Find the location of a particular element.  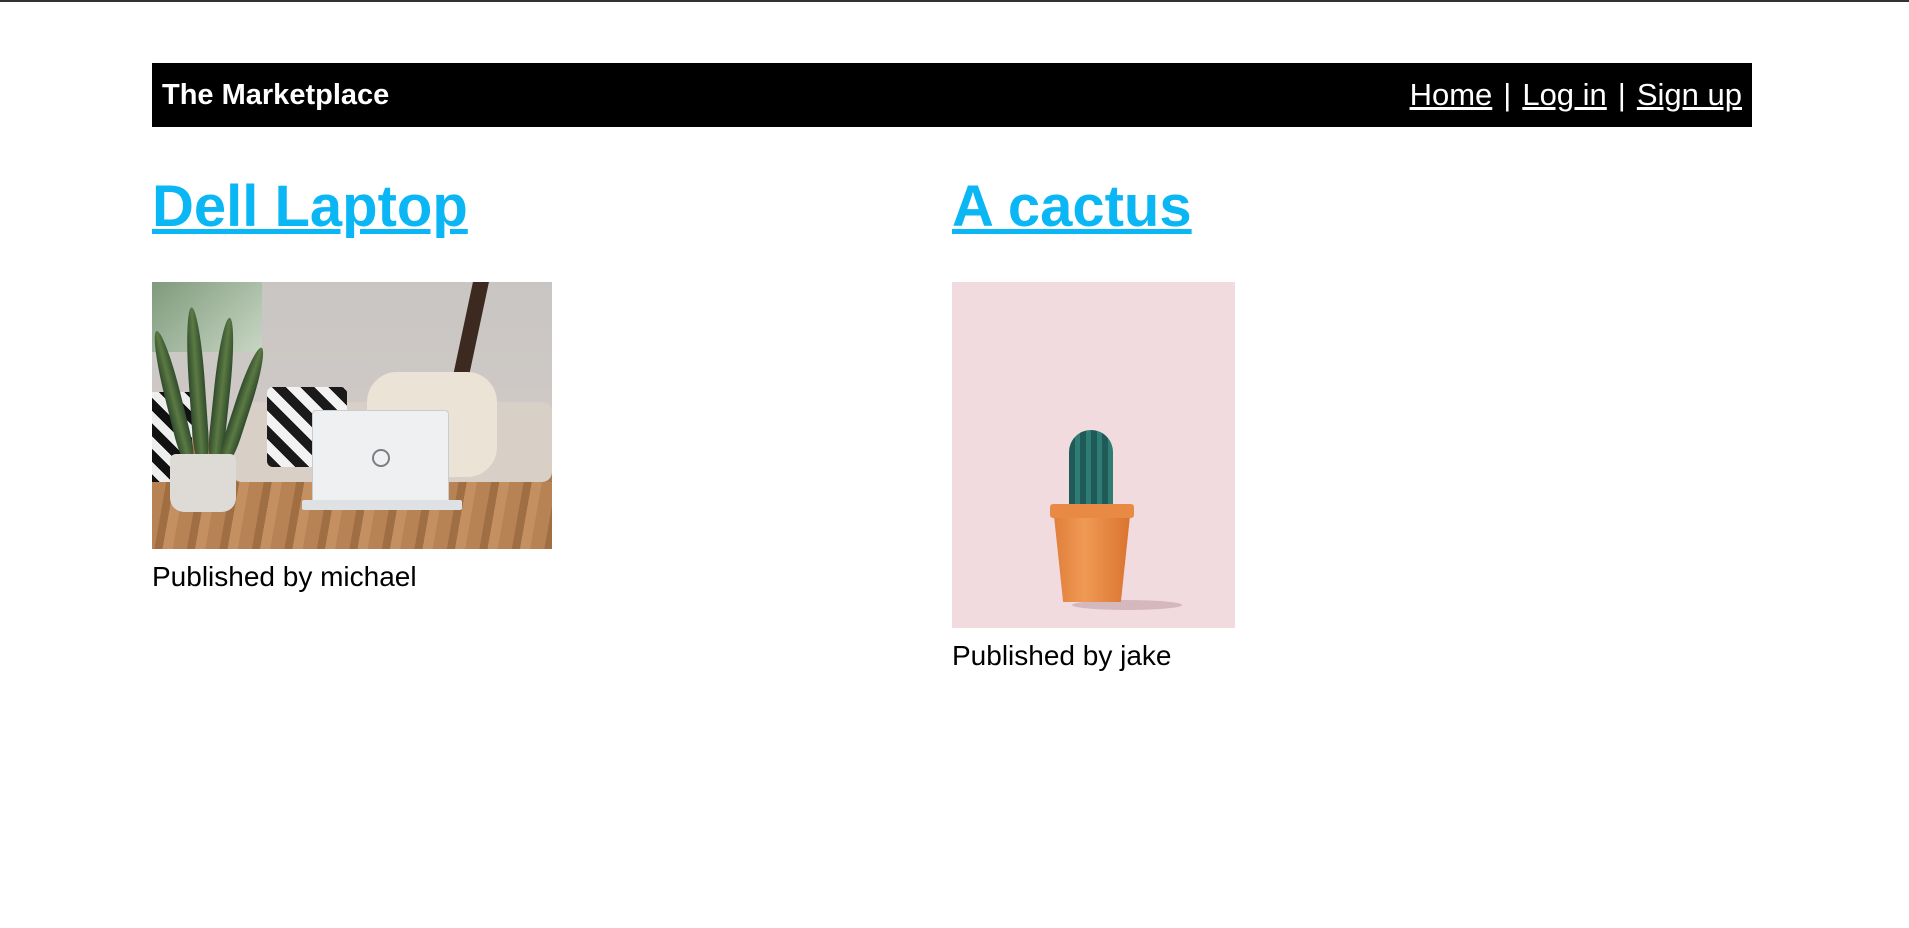

nav-login-link: Log in is located at coordinates (1564, 95).